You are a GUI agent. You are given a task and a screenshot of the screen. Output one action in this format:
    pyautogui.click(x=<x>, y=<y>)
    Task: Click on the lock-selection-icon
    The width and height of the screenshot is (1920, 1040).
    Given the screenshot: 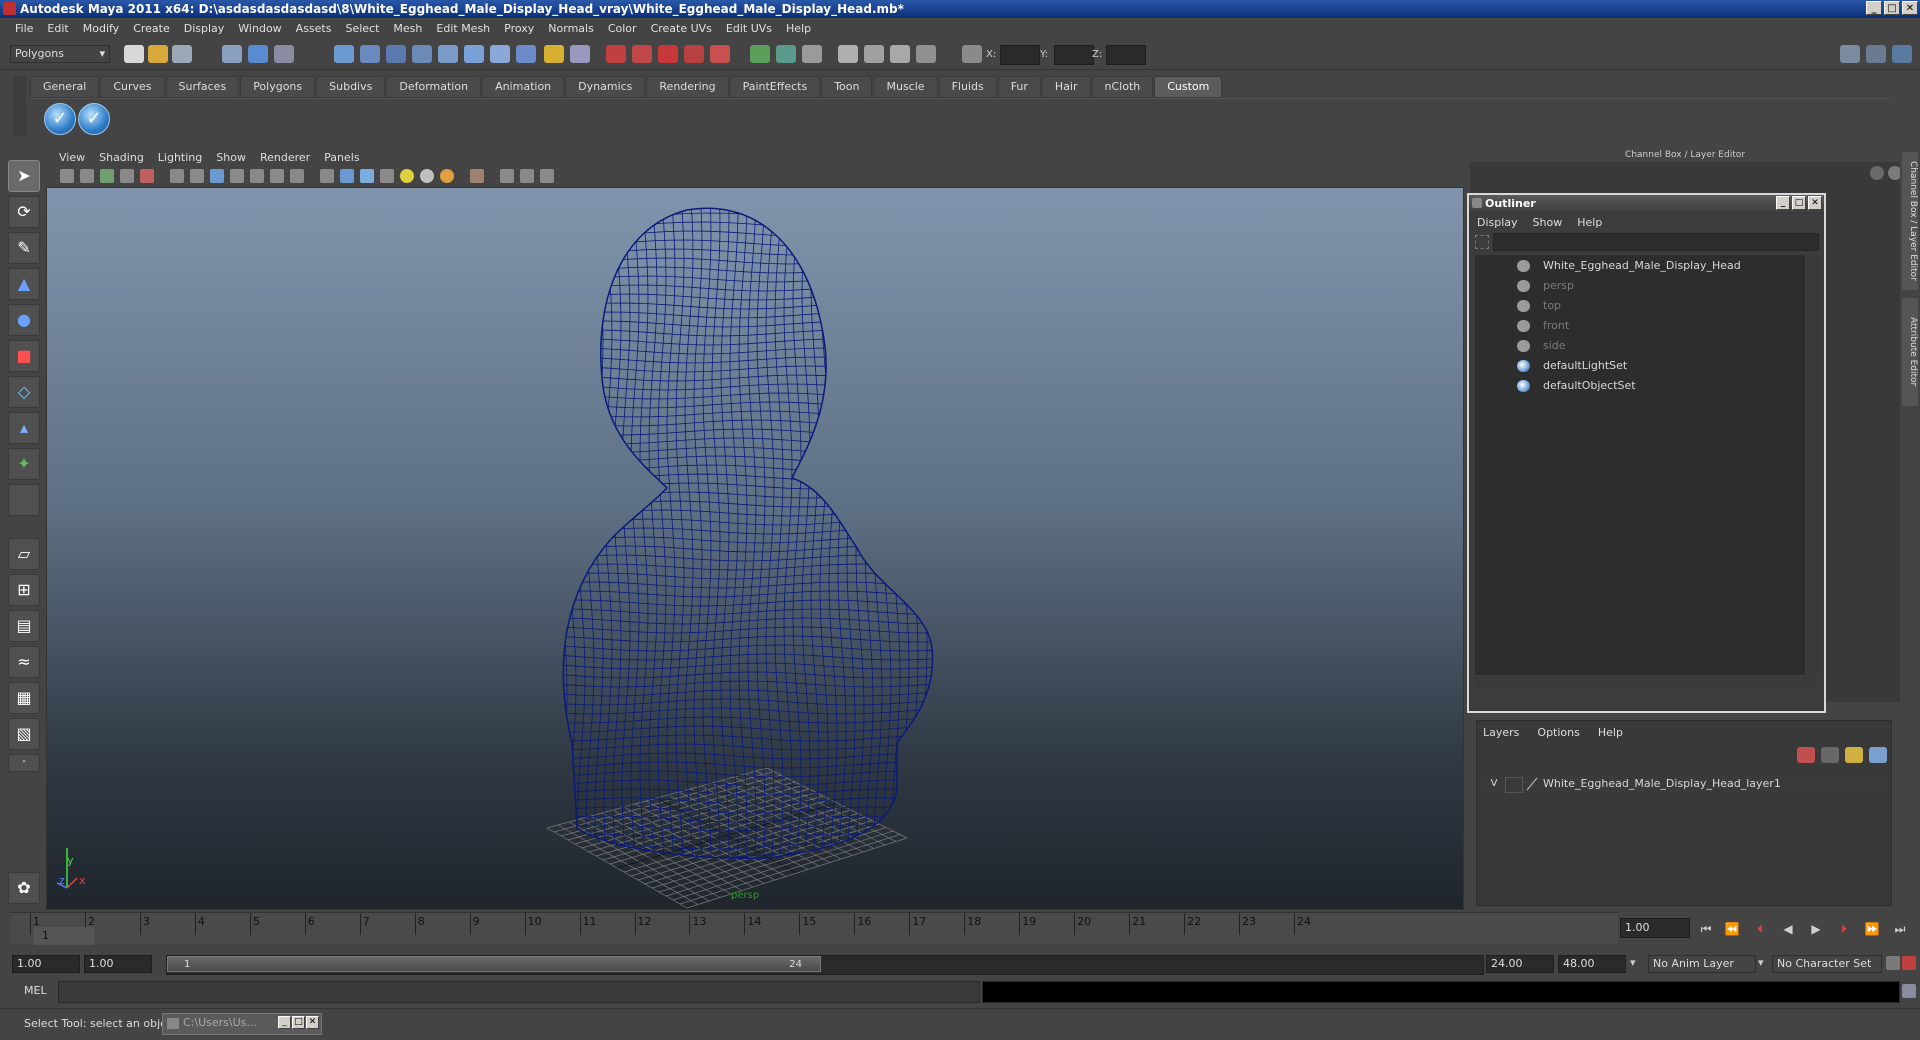 What is the action you would take?
    pyautogui.click(x=554, y=54)
    